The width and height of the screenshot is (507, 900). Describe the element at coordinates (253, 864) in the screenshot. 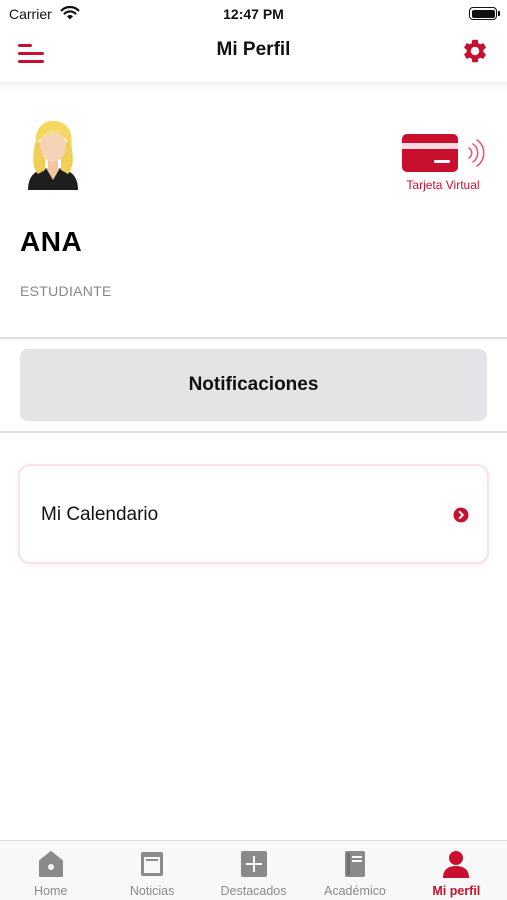

I see `plus-icon` at that location.